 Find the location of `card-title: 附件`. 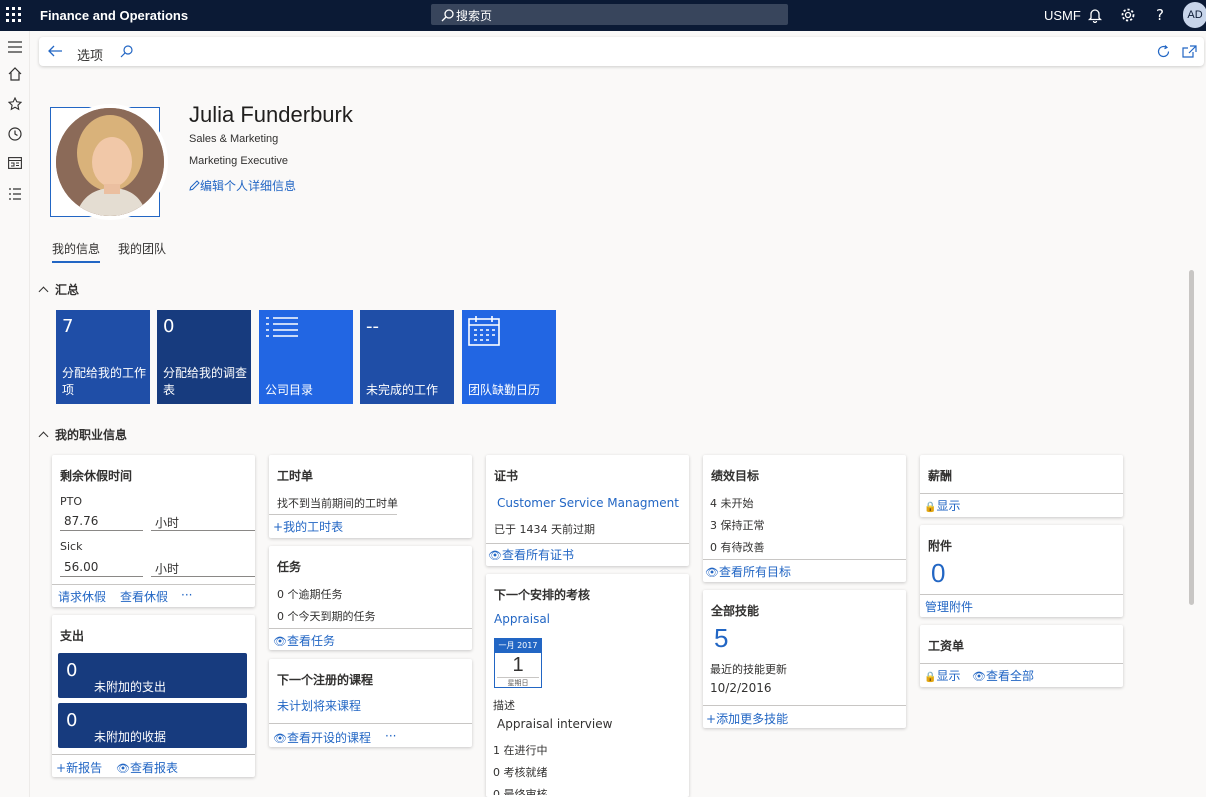

card-title: 附件 is located at coordinates (940, 546).